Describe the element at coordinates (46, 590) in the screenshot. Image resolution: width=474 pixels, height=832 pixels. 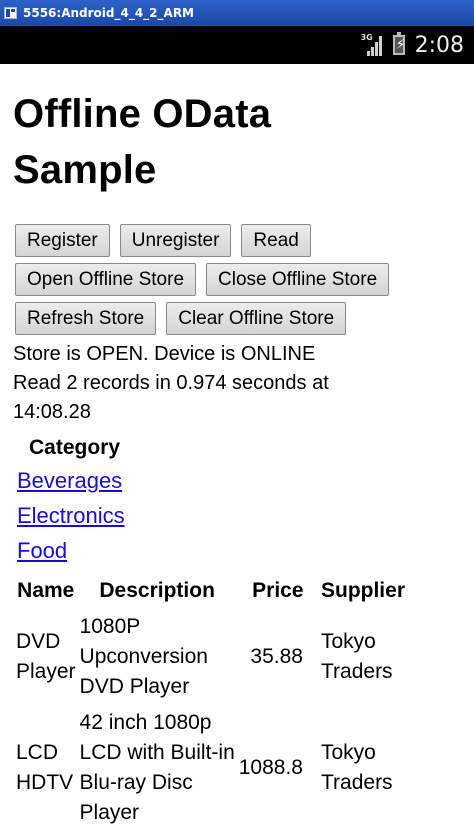
I see `column-header-name: Name` at that location.